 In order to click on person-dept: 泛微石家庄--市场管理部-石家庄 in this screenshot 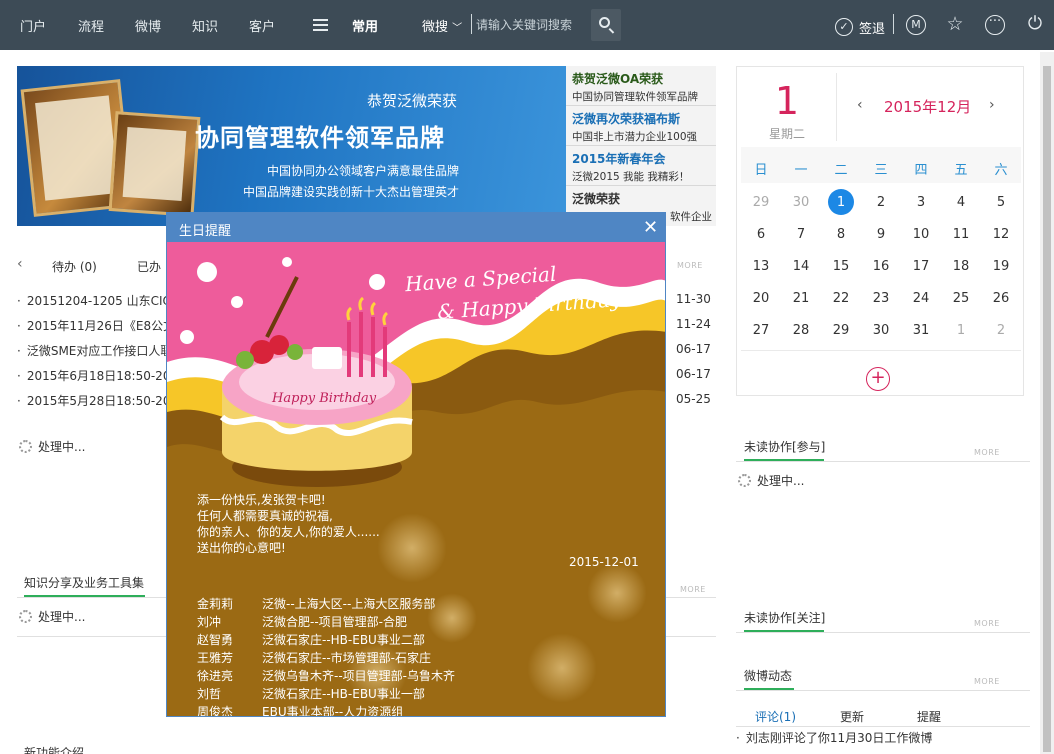, I will do `click(346, 658)`.